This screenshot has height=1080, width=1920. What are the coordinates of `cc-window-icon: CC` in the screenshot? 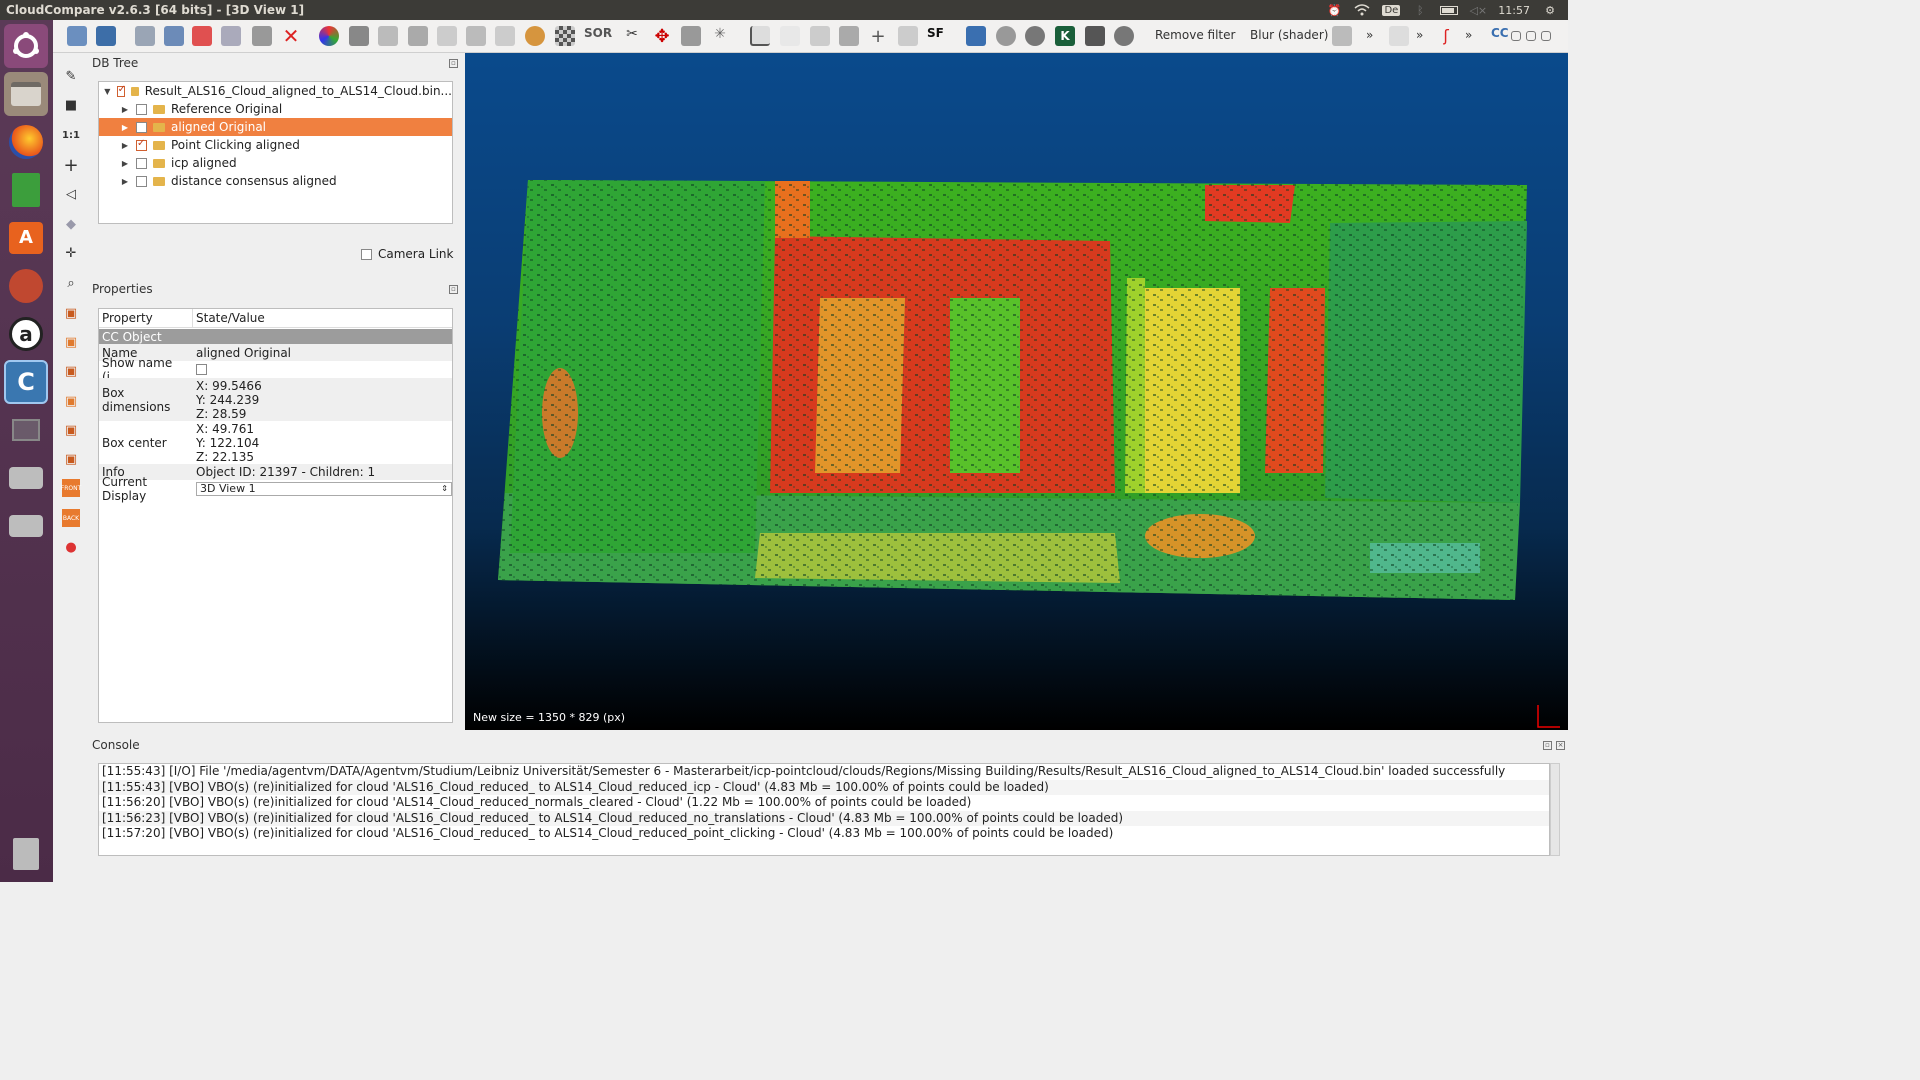 It's located at (1501, 36).